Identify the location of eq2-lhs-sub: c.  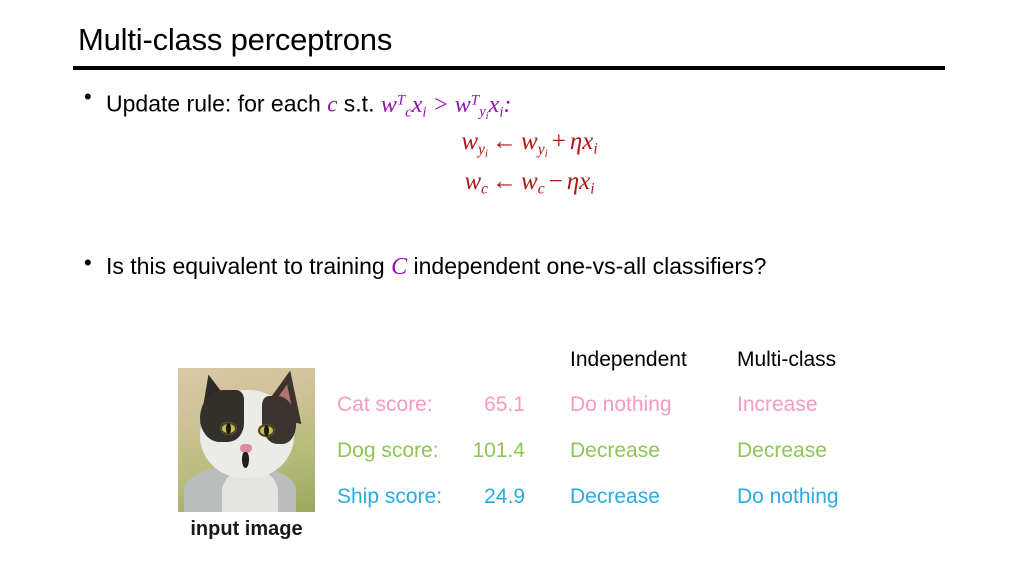
(485, 189).